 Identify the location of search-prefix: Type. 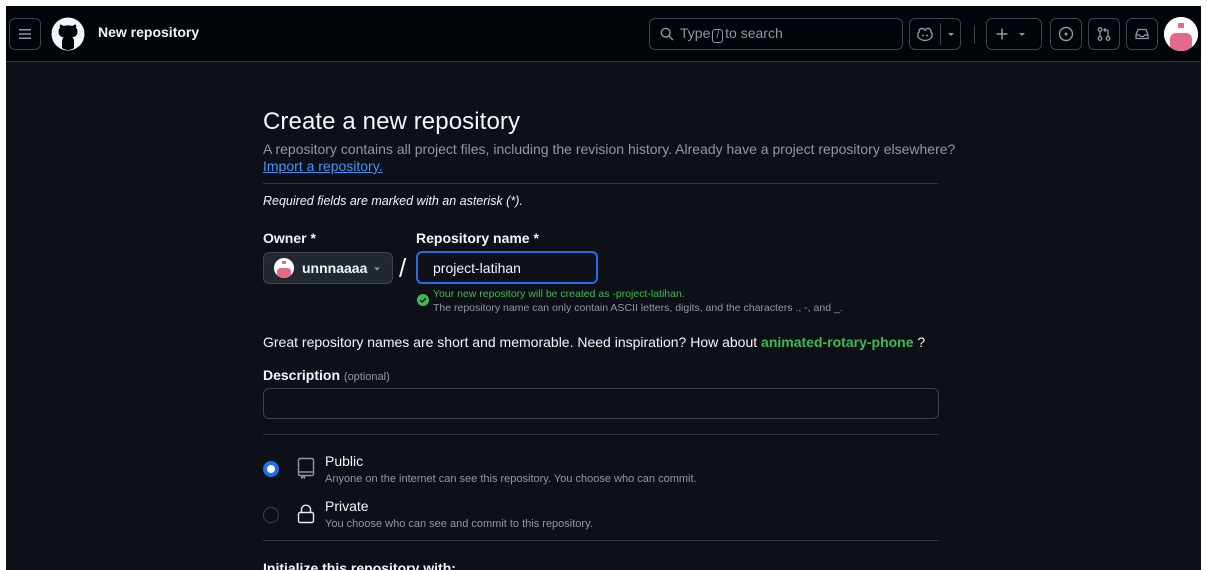
(695, 33).